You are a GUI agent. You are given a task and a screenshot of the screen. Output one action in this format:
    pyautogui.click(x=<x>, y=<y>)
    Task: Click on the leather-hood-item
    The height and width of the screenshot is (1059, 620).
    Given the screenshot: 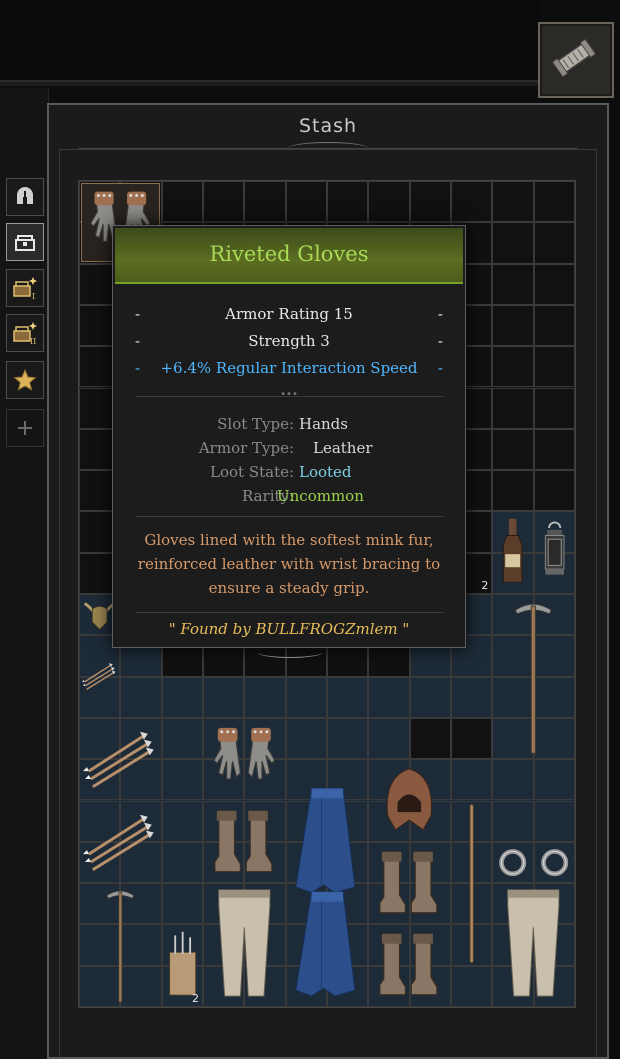 What is the action you would take?
    pyautogui.click(x=409, y=800)
    